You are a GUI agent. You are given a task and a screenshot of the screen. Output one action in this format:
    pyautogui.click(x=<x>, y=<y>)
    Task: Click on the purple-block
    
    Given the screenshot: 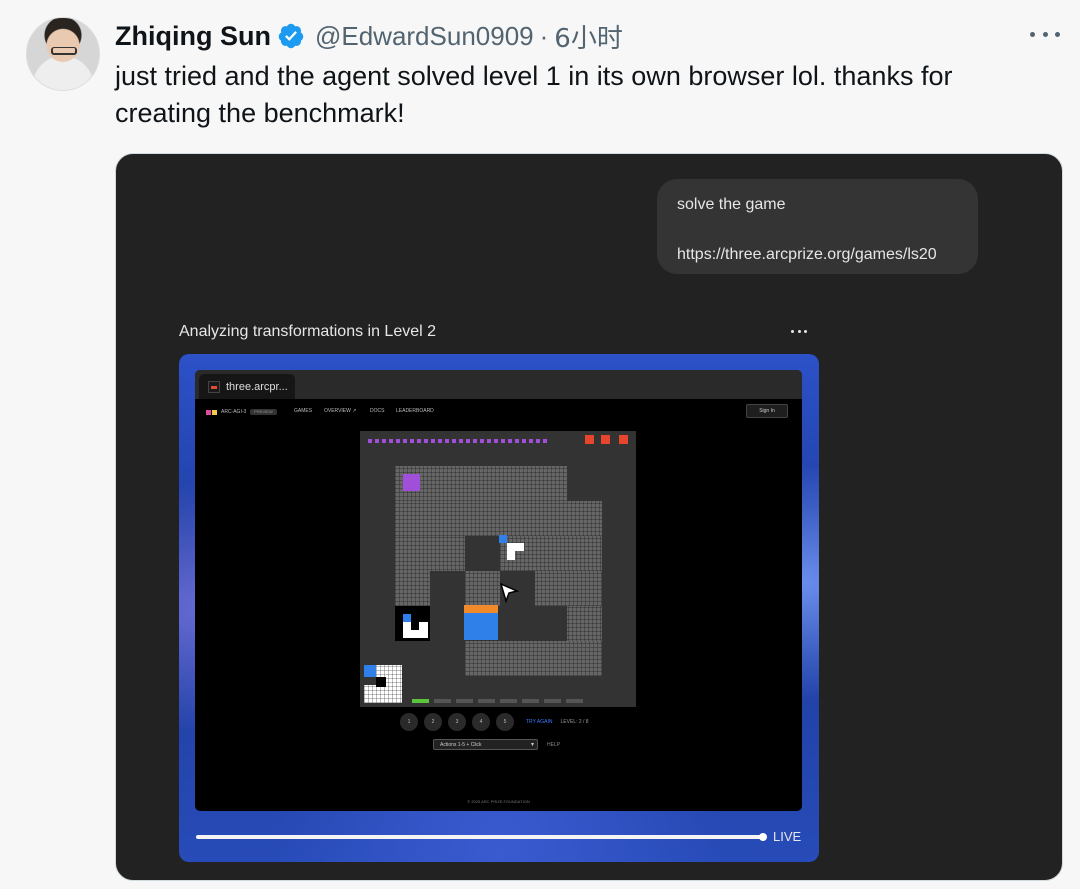 What is the action you would take?
    pyautogui.click(x=411, y=482)
    